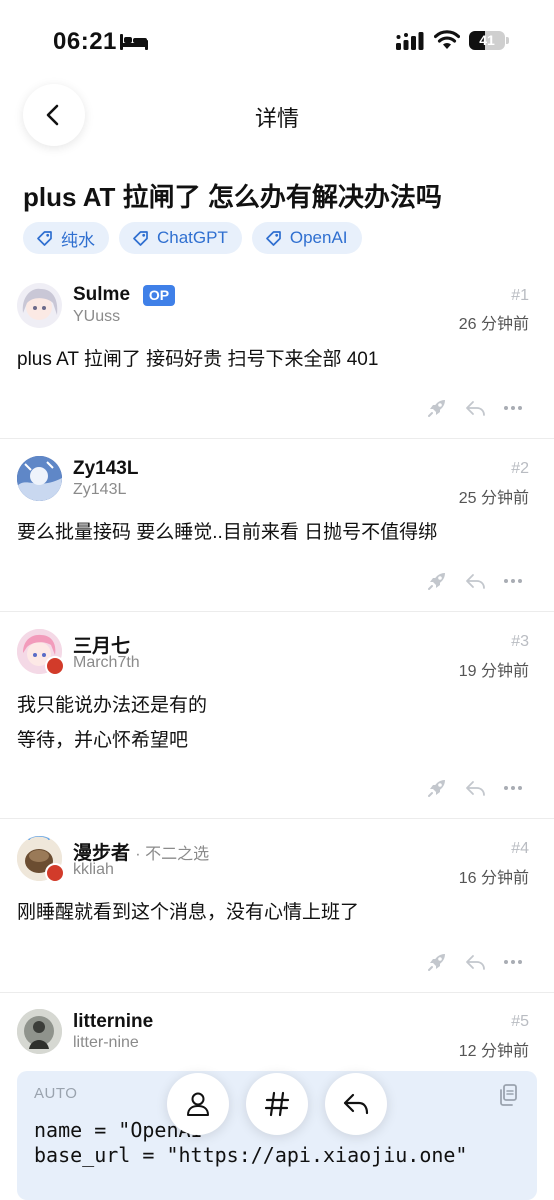 The width and height of the screenshot is (554, 1200). What do you see at coordinates (276, 118) in the screenshot?
I see `page-title: 详情` at bounding box center [276, 118].